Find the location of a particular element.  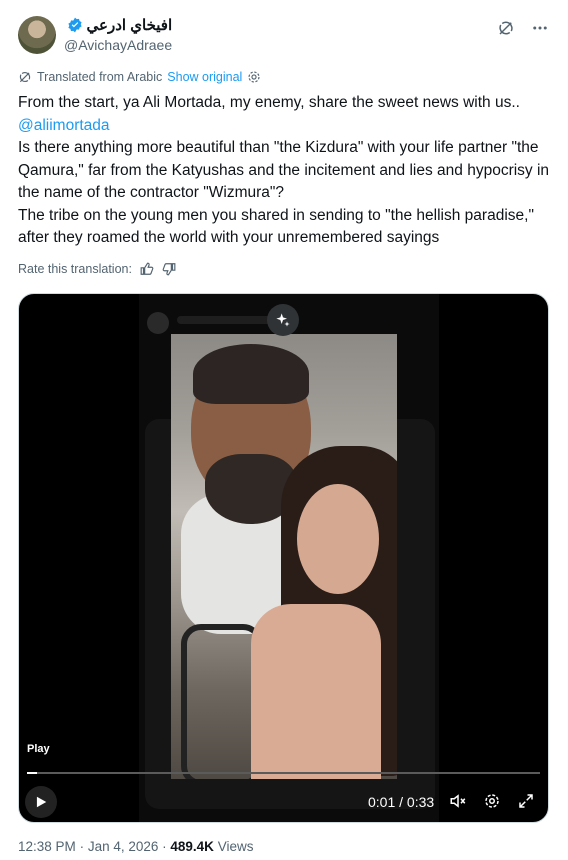

video-progress-bar is located at coordinates (283, 773).